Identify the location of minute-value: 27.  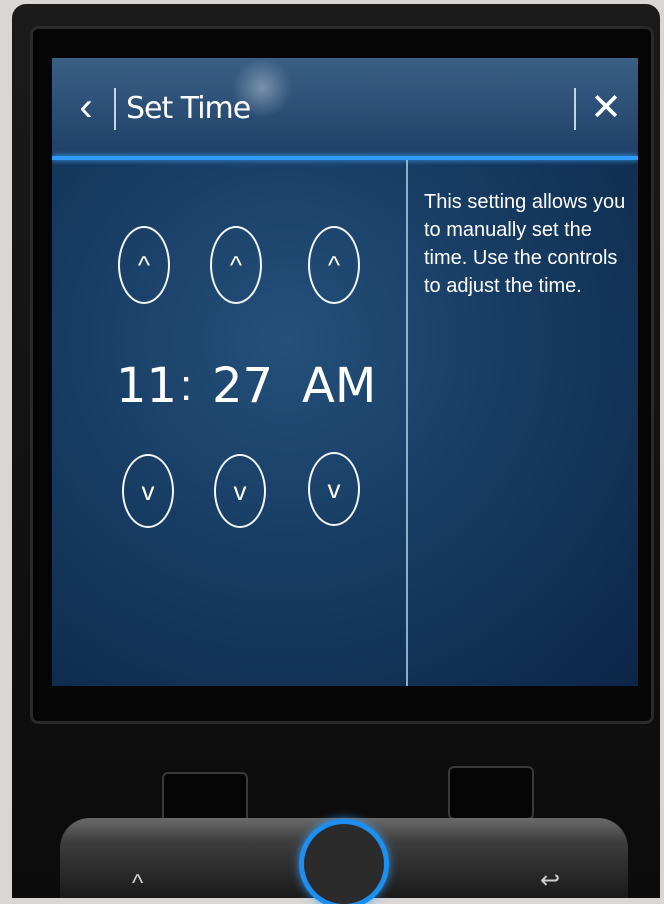
(243, 386).